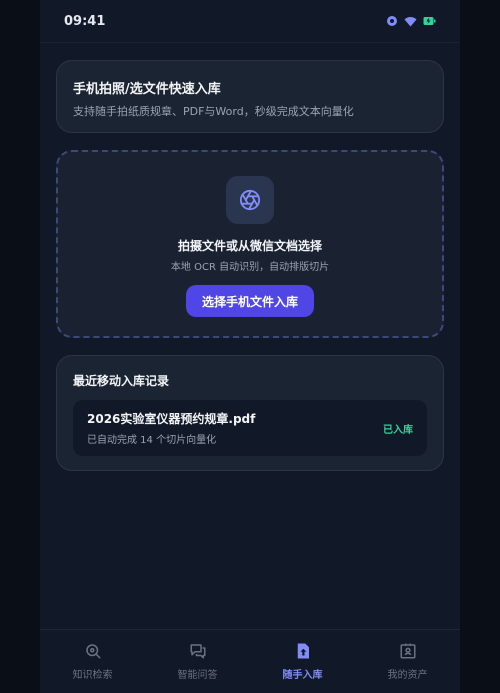 This screenshot has height=693, width=500. Describe the element at coordinates (92, 675) in the screenshot. I see `nav-label: 知识检索` at that location.